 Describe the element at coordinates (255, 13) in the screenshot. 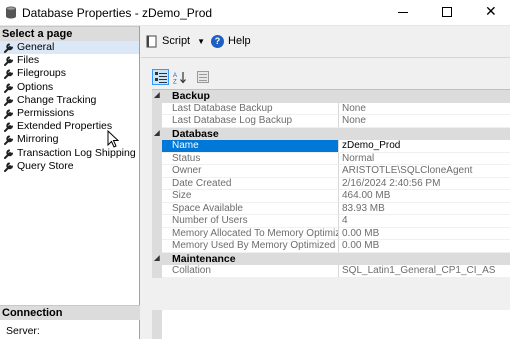

I see `title-bar: Database Properties - zDemo_Prod ✕` at that location.